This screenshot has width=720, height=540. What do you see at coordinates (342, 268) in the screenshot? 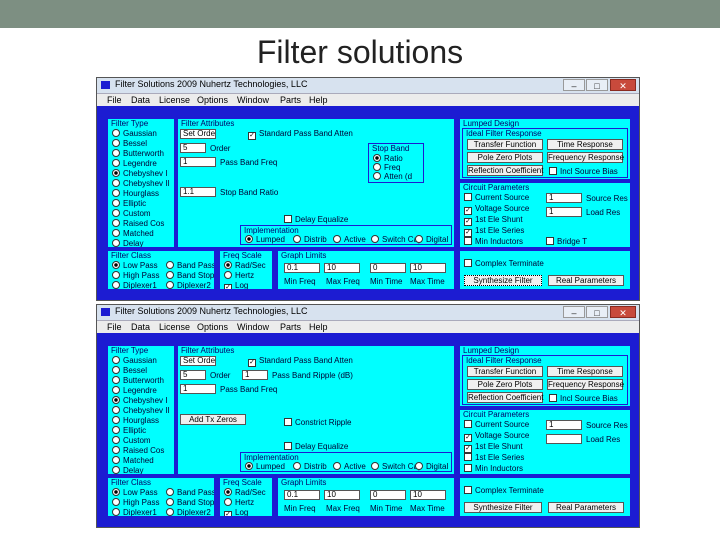
I see `max-freq-field: 10` at bounding box center [342, 268].